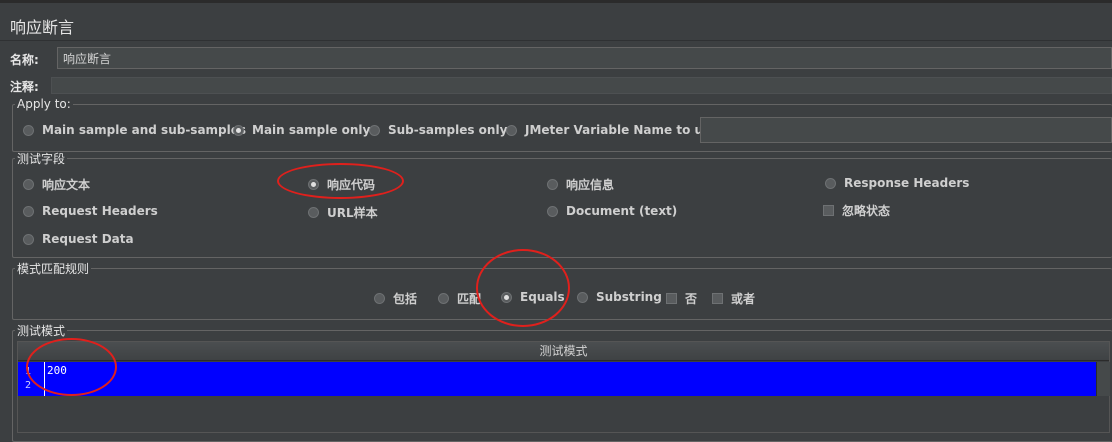 This screenshot has height=442, width=1112. Describe the element at coordinates (405, 299) in the screenshot. I see `radio-label: 包括` at that location.